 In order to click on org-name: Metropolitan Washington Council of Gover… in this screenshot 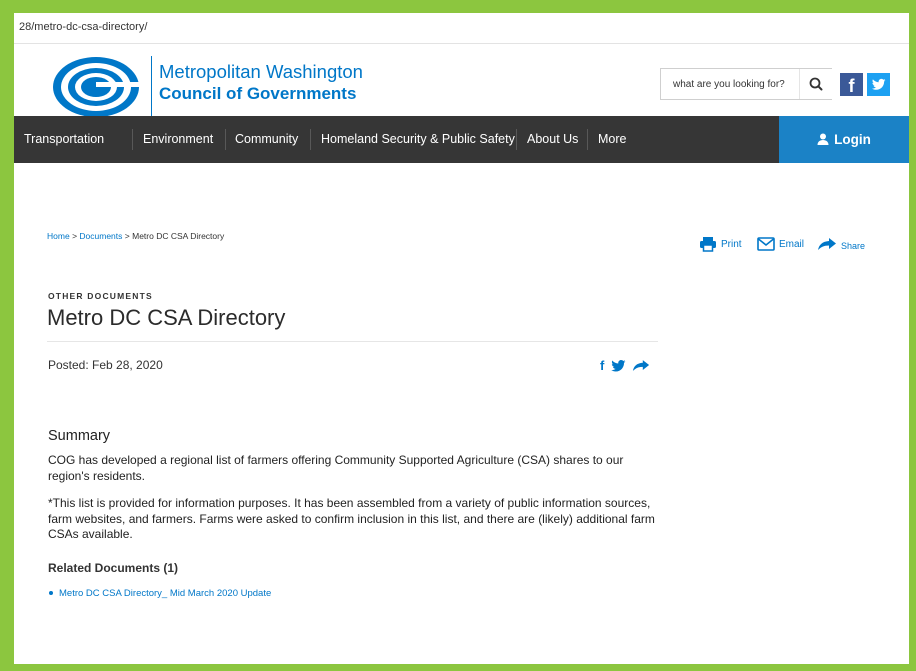, I will do `click(257, 87)`.